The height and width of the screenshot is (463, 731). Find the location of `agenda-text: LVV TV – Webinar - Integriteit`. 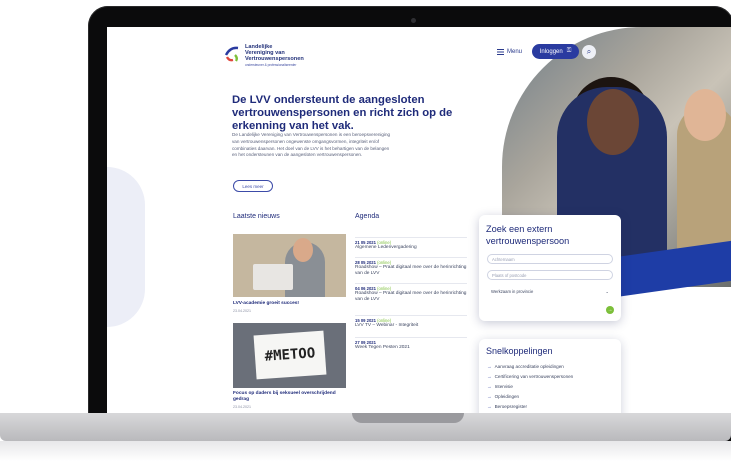

agenda-text: LVV TV – Webinar - Integriteit is located at coordinates (387, 325).